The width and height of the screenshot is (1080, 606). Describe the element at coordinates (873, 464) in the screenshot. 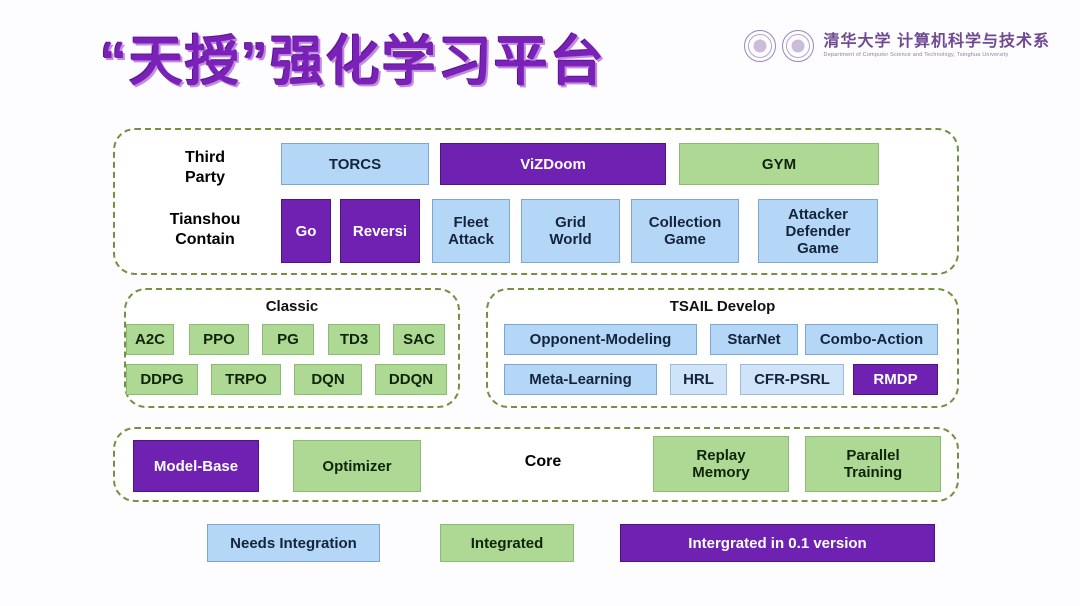

I see `core-box-parallel-training: Parallel Training` at that location.